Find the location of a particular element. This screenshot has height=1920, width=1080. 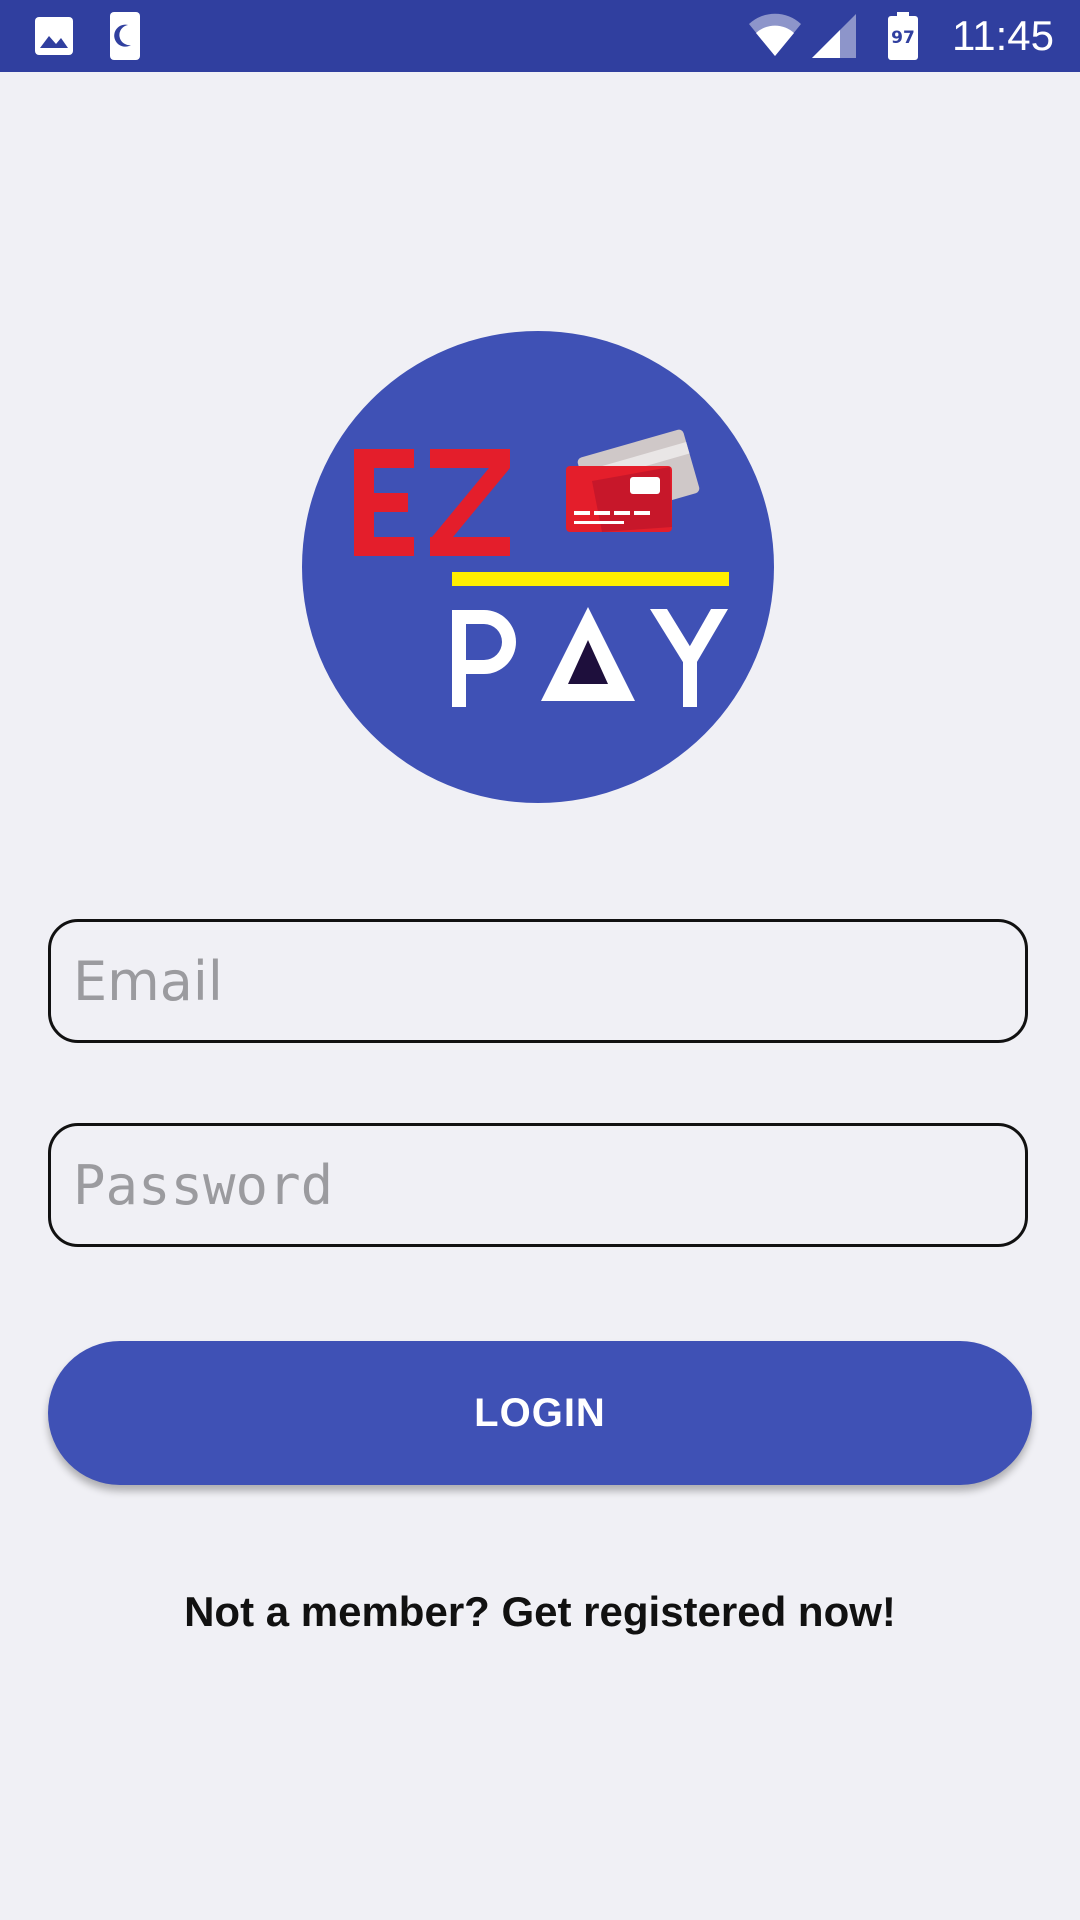

battery-level: 97 is located at coordinates (903, 38).